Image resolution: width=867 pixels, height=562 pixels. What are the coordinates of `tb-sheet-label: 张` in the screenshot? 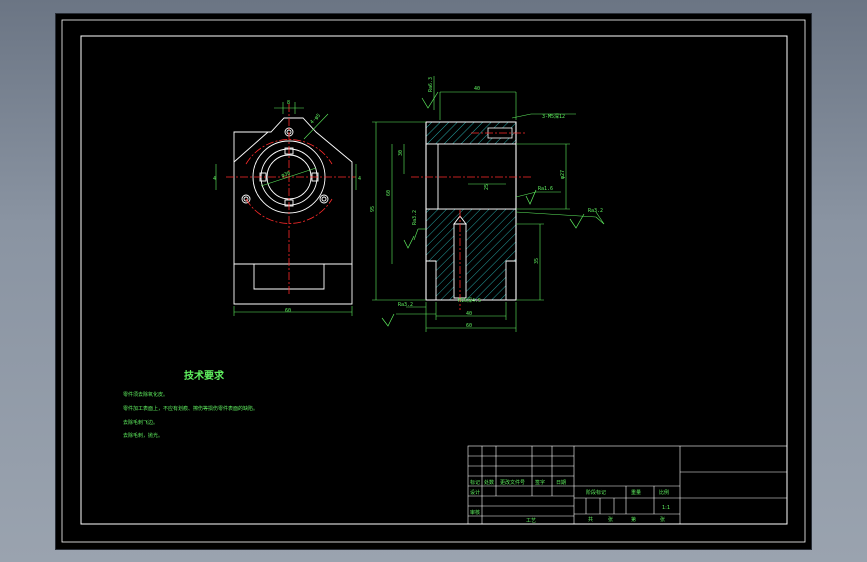 It's located at (610, 519).